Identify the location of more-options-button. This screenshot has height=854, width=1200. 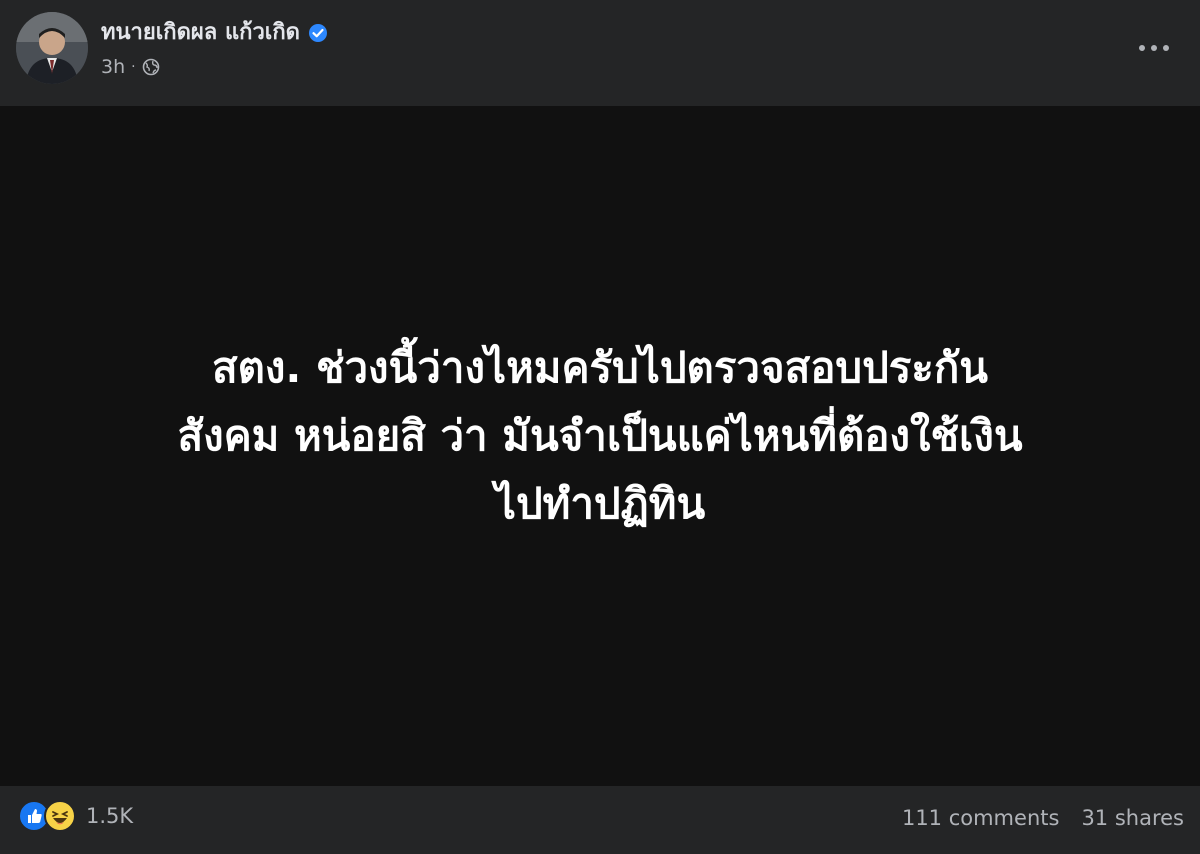
(1154, 48).